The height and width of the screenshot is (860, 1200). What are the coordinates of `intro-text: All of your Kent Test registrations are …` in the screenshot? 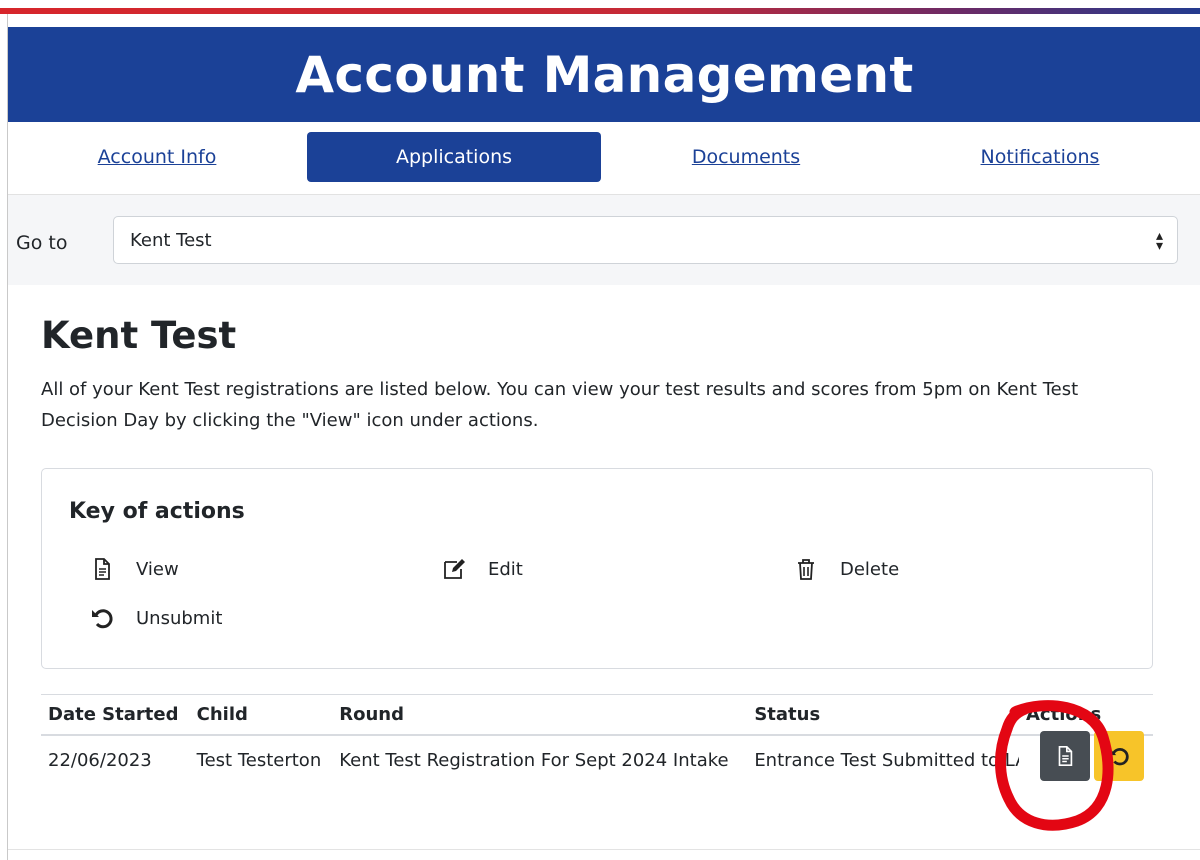 It's located at (560, 405).